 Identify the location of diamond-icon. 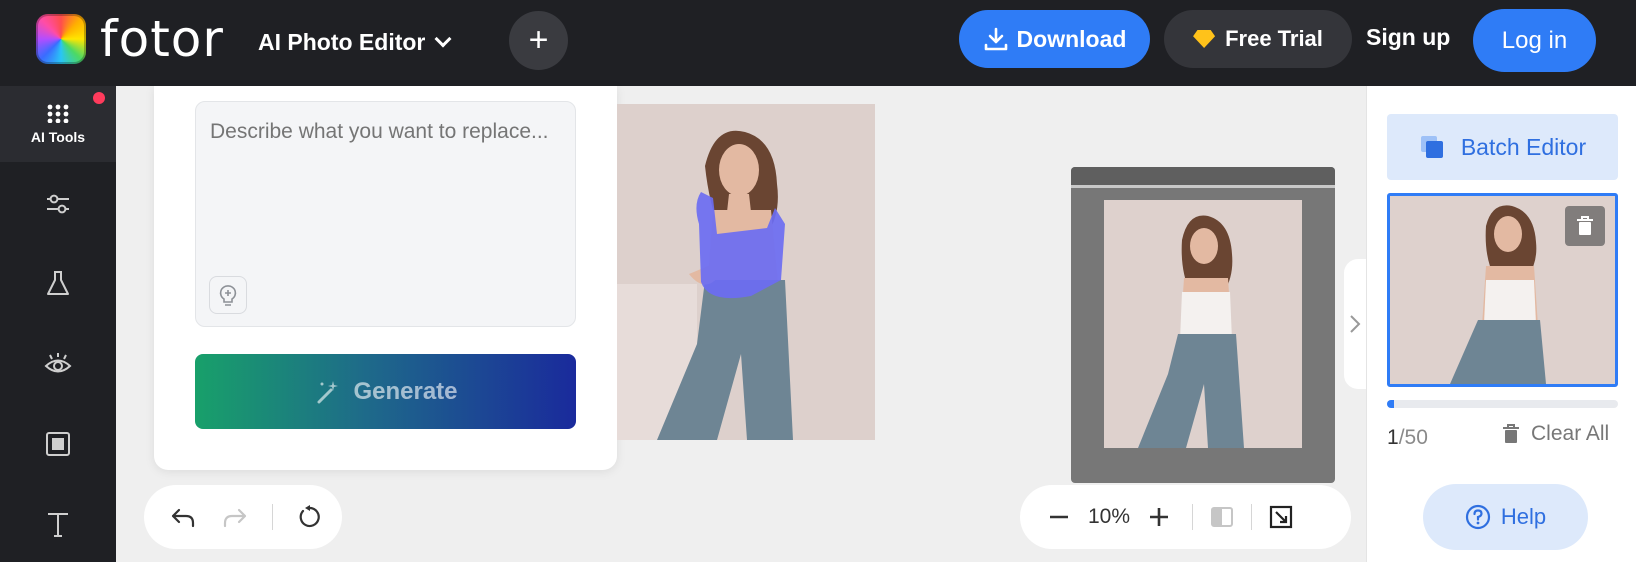
(1204, 39).